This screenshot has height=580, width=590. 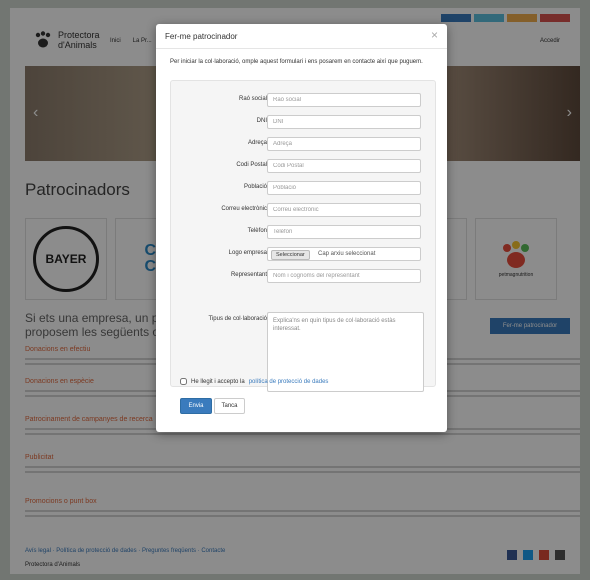 I want to click on field-row-adreca: Adreça, so click(x=303, y=145).